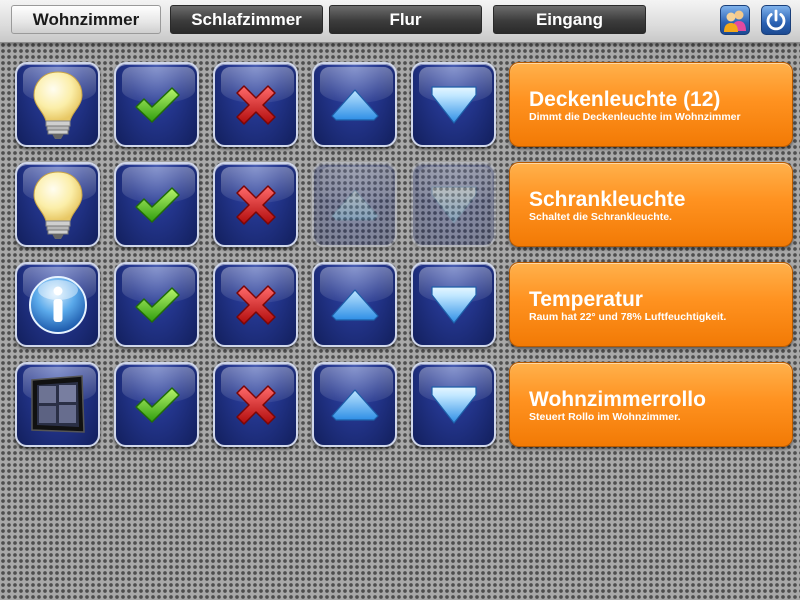 The image size is (800, 600). Describe the element at coordinates (617, 399) in the screenshot. I see `device-title: Wohnzimmerrollo` at that location.